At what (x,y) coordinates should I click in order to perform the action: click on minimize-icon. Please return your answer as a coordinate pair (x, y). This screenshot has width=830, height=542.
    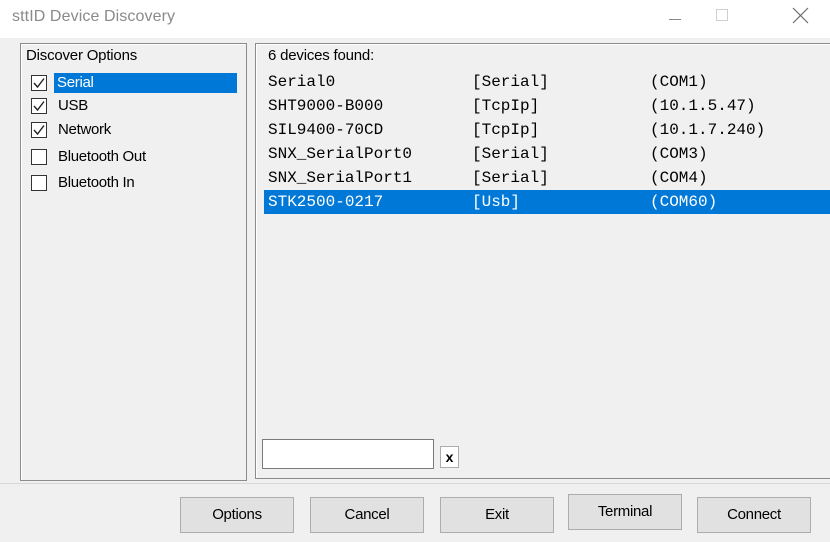
    Looking at the image, I should click on (675, 19).